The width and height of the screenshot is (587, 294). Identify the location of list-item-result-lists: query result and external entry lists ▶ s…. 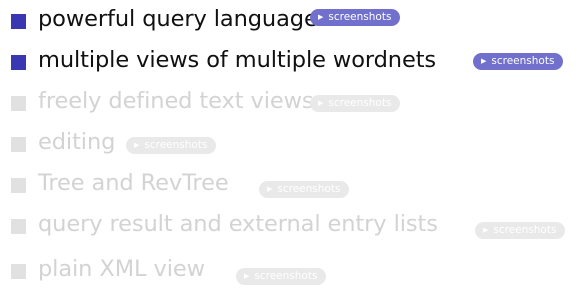
(293, 225).